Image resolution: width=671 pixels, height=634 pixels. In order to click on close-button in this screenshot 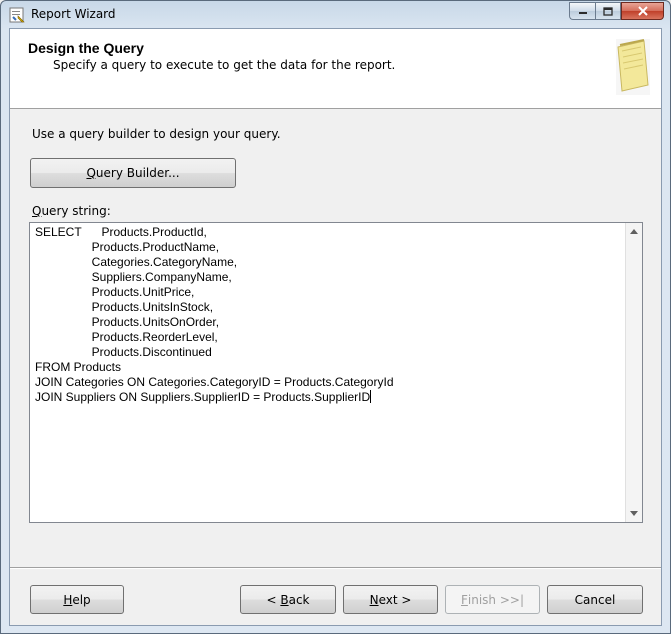, I will do `click(642, 11)`.